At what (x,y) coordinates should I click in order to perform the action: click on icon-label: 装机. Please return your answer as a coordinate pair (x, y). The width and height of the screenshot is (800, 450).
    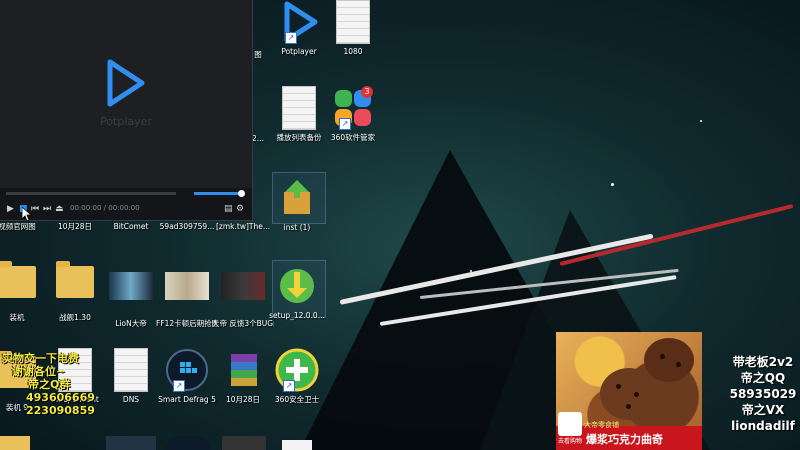
    Looking at the image, I should click on (17, 317).